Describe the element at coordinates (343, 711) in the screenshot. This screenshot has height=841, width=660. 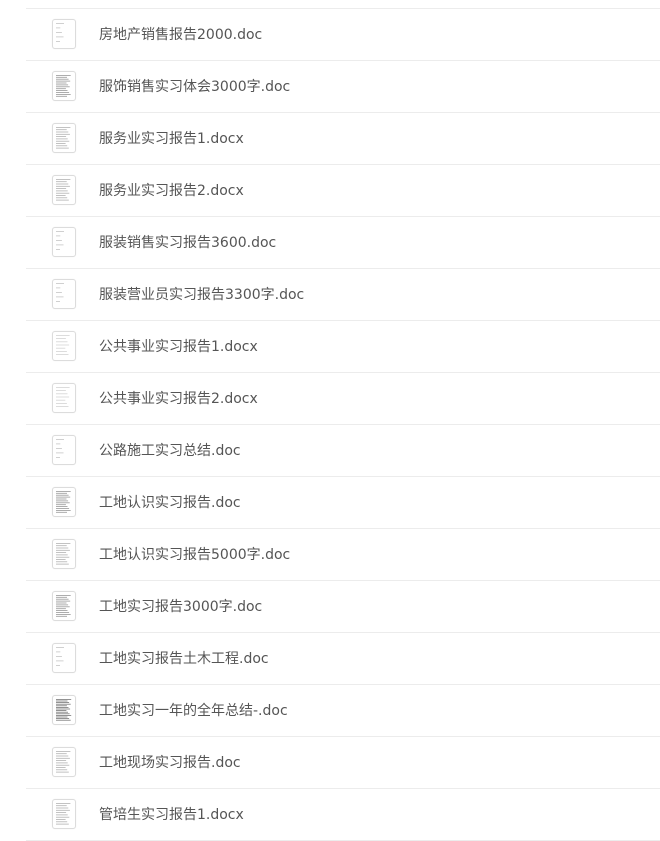
I see `file-row: 工地实习一年的全年总结-.doc` at that location.